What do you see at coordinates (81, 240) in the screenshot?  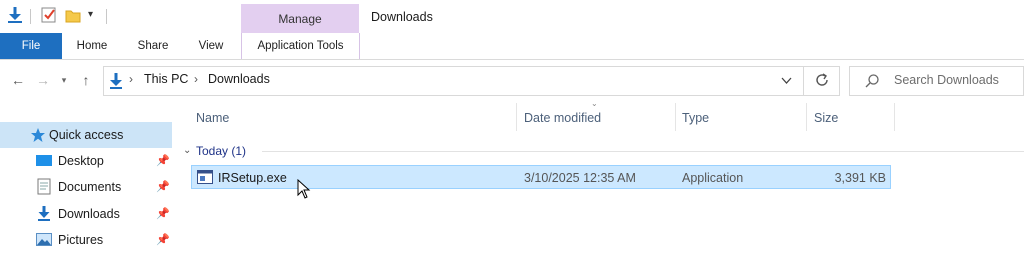 I see `nav-pictures-label: Pictures` at bounding box center [81, 240].